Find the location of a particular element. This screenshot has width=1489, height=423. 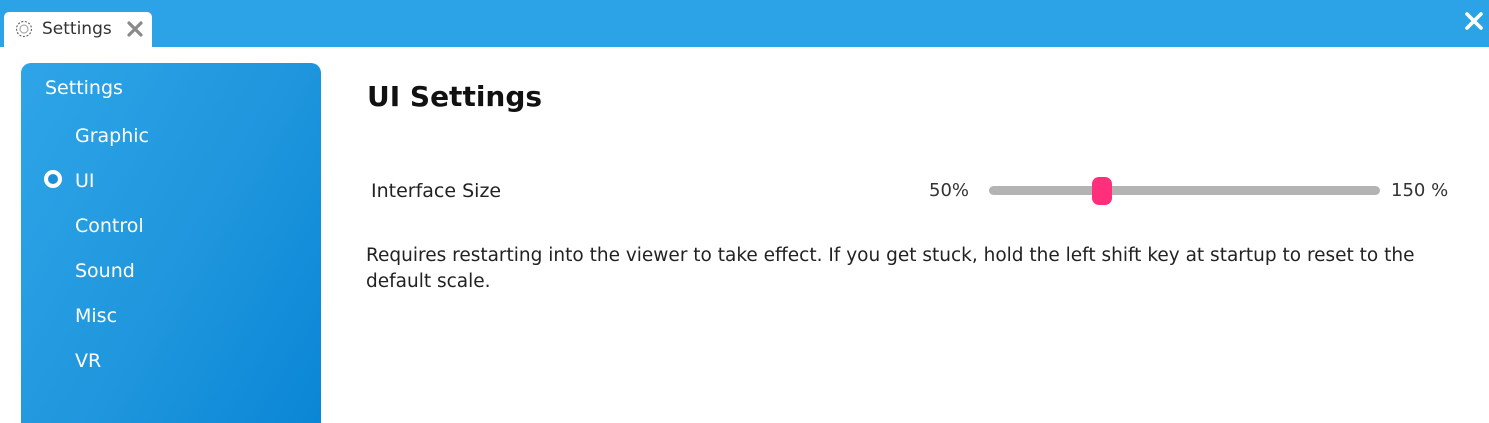

sidebar-item-vr: VR is located at coordinates (171, 361).